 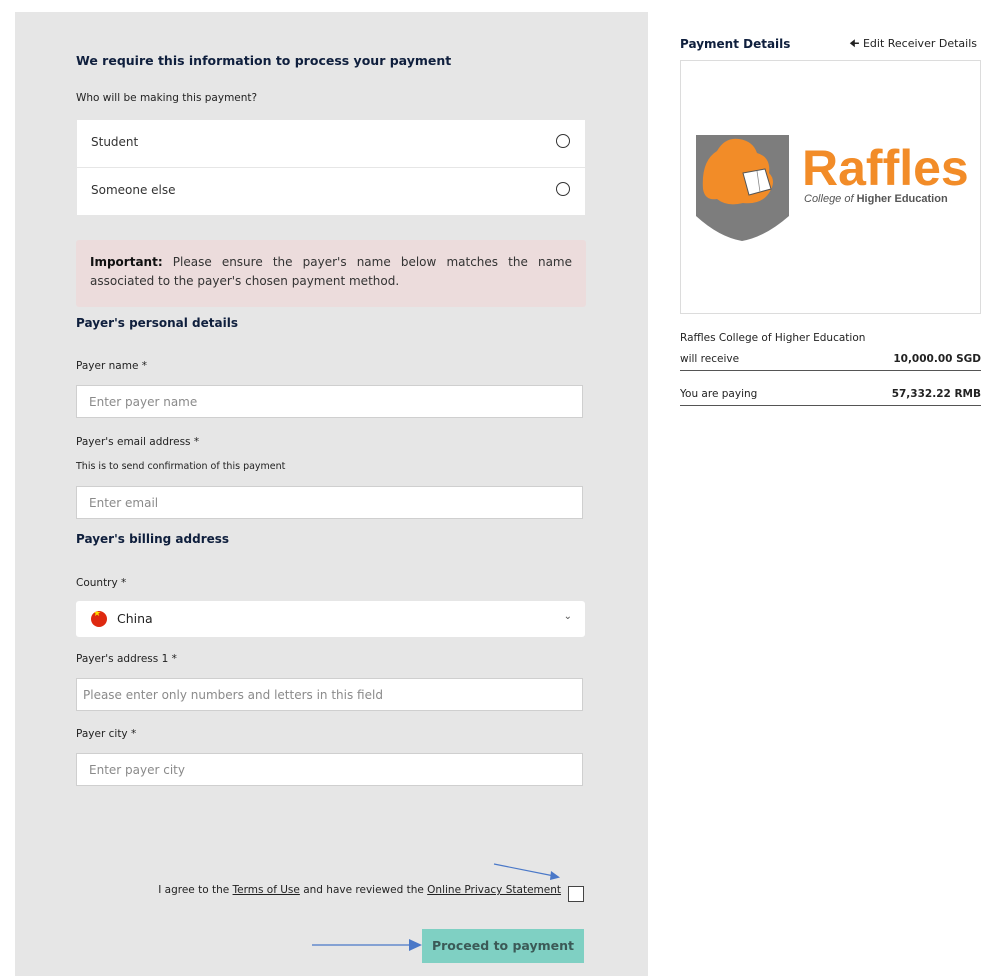 I want to click on email-label: Payer's email address *, so click(x=138, y=442).